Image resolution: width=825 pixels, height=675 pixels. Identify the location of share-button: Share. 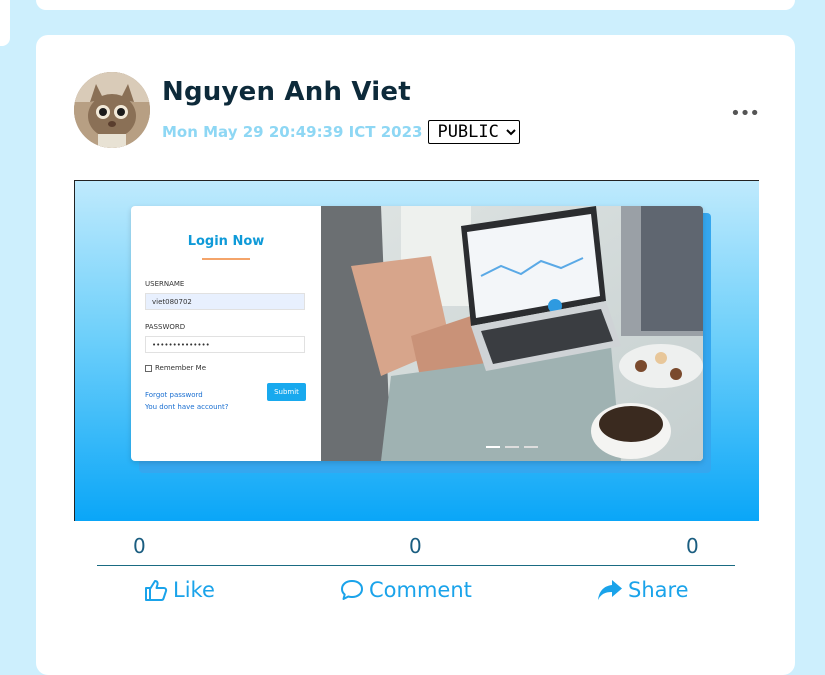
(643, 590).